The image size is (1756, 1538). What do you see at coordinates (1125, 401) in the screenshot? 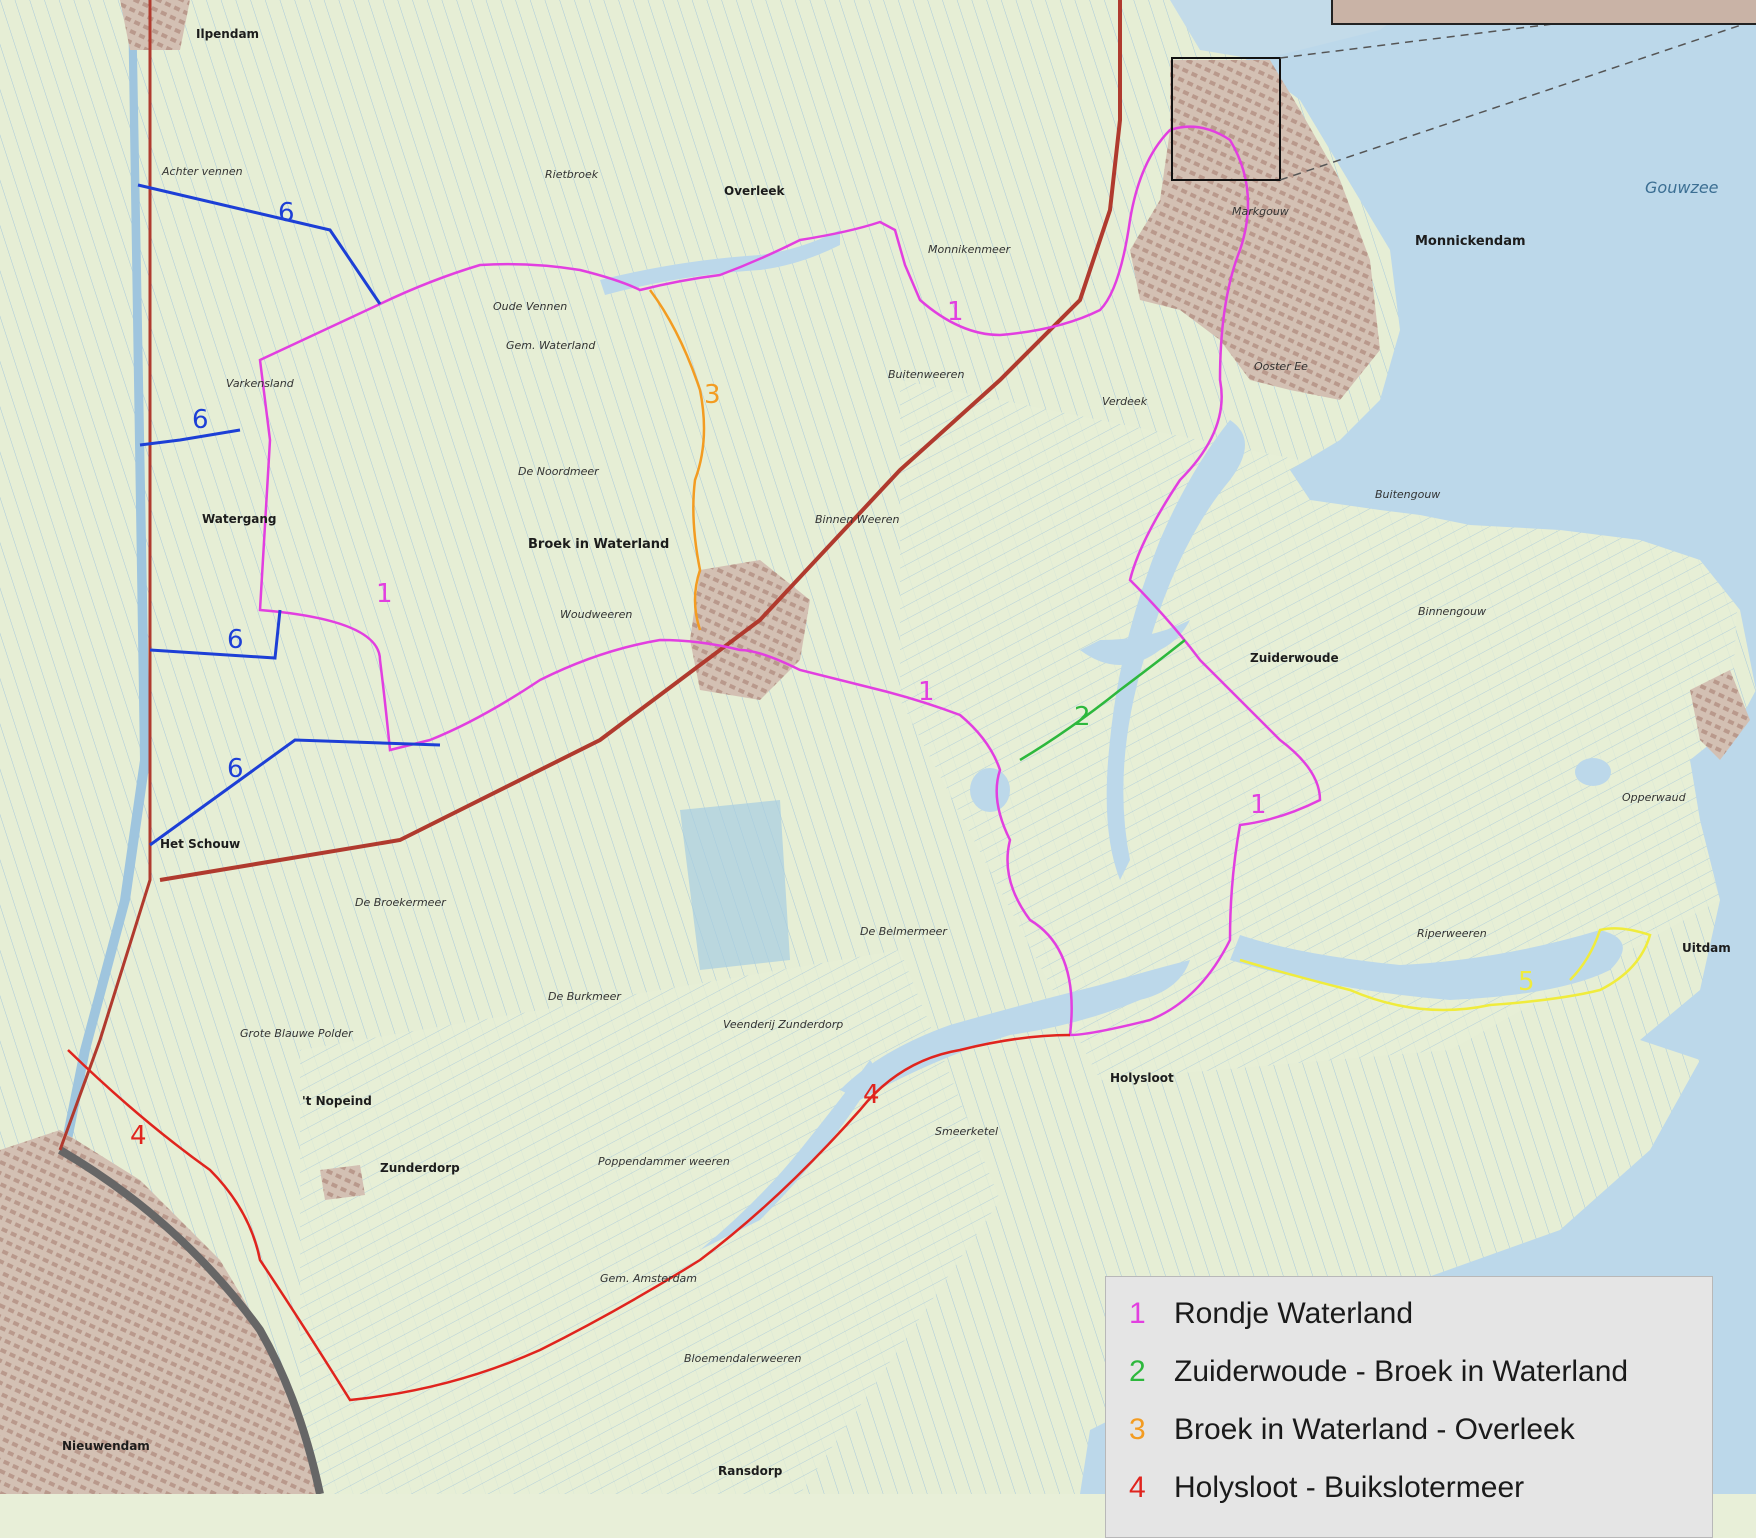
I see `polder-label: Verdeek` at bounding box center [1125, 401].